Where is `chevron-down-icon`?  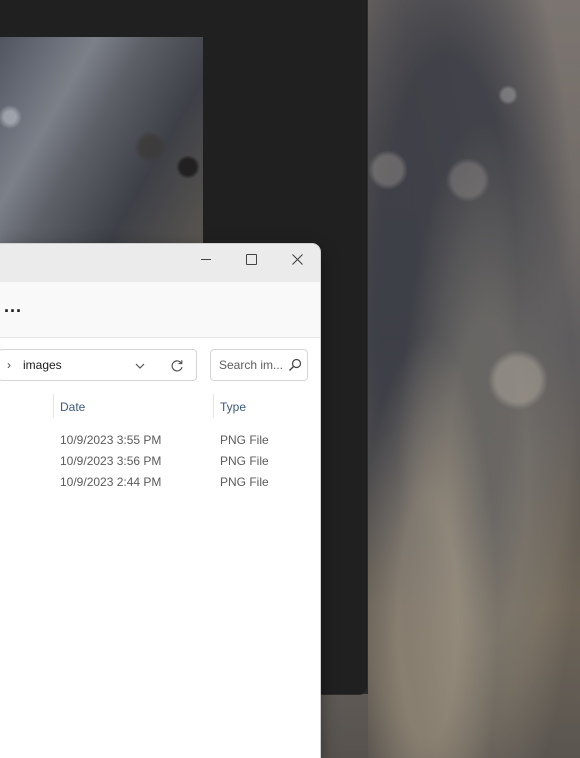 chevron-down-icon is located at coordinates (140, 366).